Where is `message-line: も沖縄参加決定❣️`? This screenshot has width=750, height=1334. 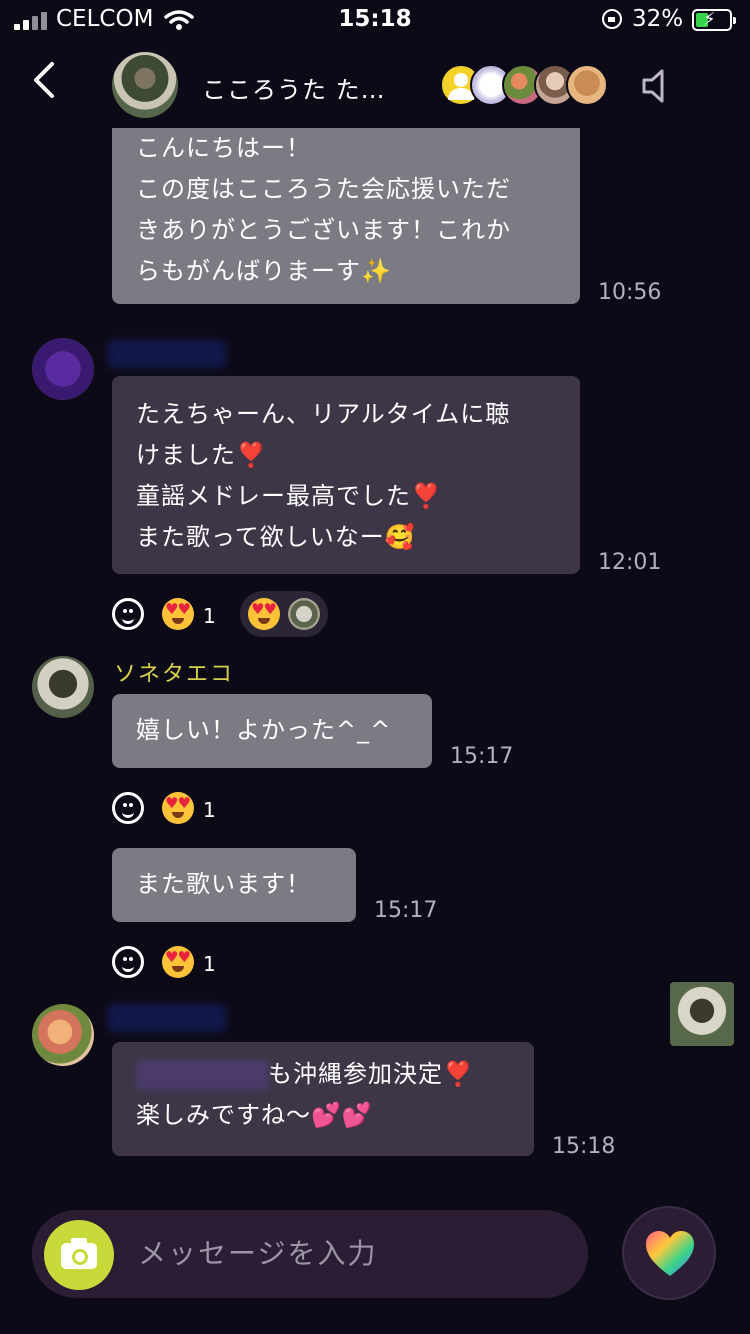
message-line: も沖縄参加決定❣️ is located at coordinates (323, 1074).